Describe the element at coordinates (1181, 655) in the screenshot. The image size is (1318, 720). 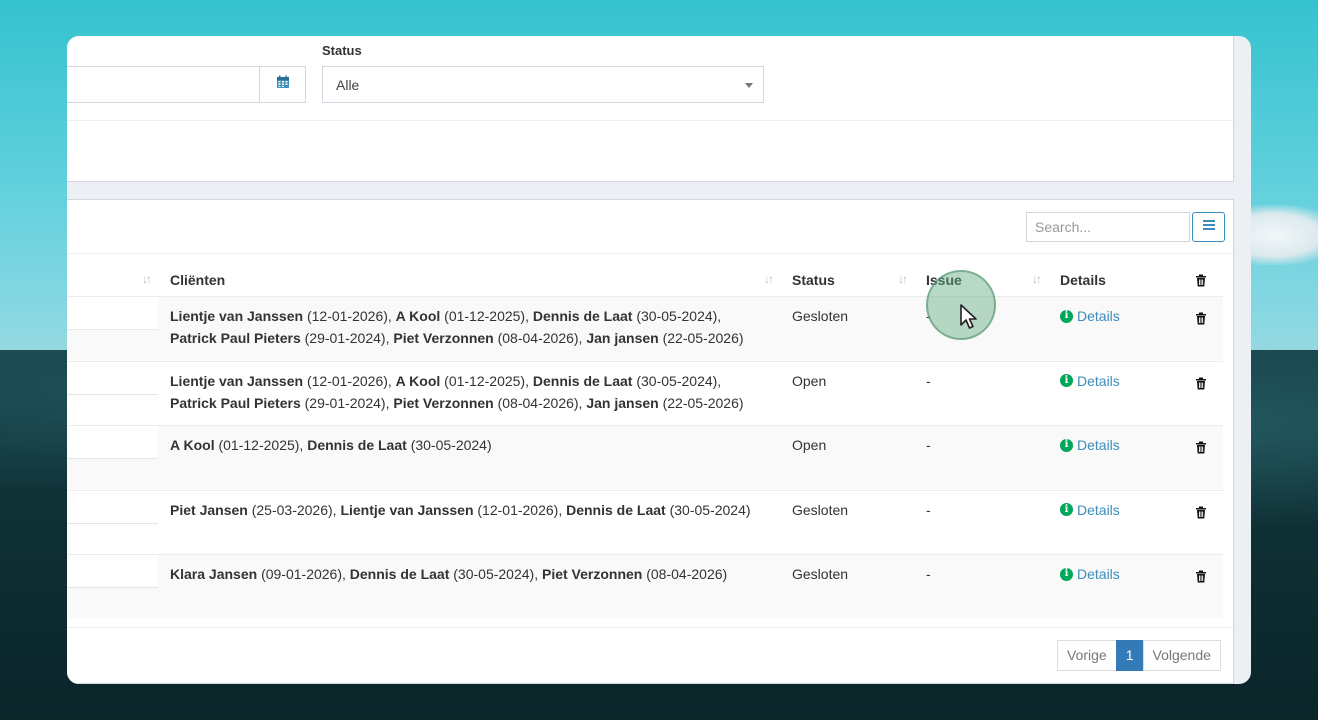
I see `pagination-next-button: Volgende` at that location.